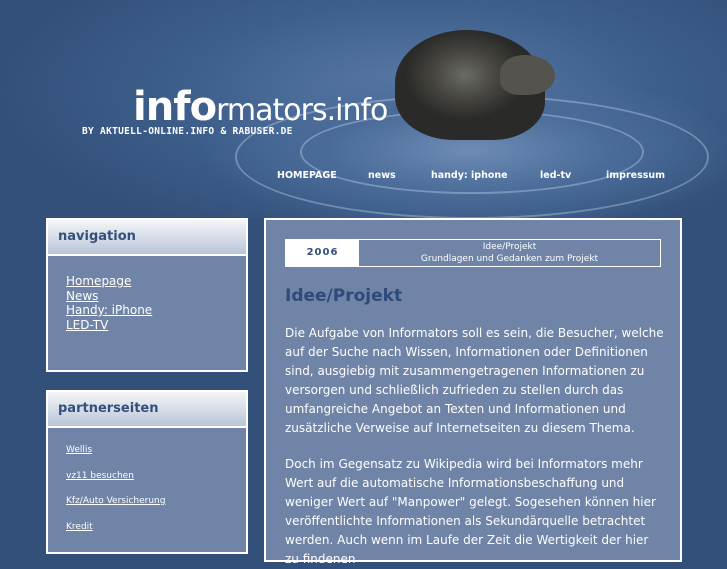 The image size is (727, 569). Describe the element at coordinates (382, 175) in the screenshot. I see `topnav-news: news` at that location.